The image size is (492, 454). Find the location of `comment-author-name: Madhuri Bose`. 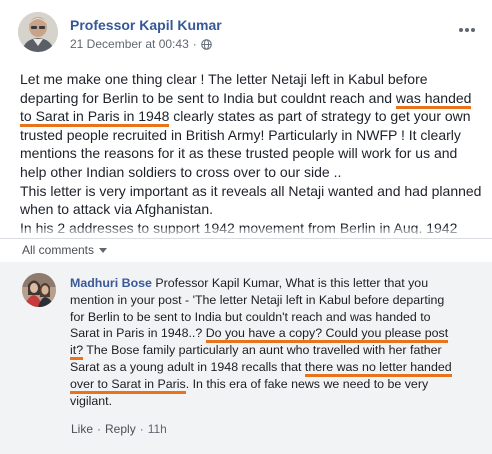

comment-author-name: Madhuri Bose is located at coordinates (111, 283).